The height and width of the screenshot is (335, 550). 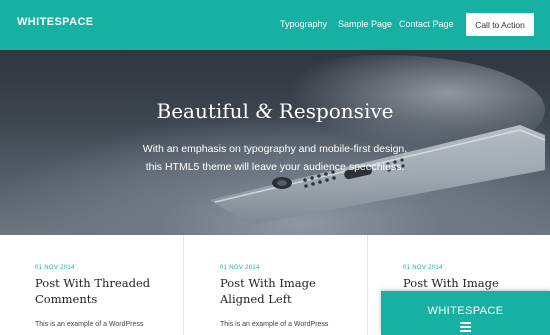 I want to click on post-title-link: Post With Threaded Comments, so click(x=102, y=291).